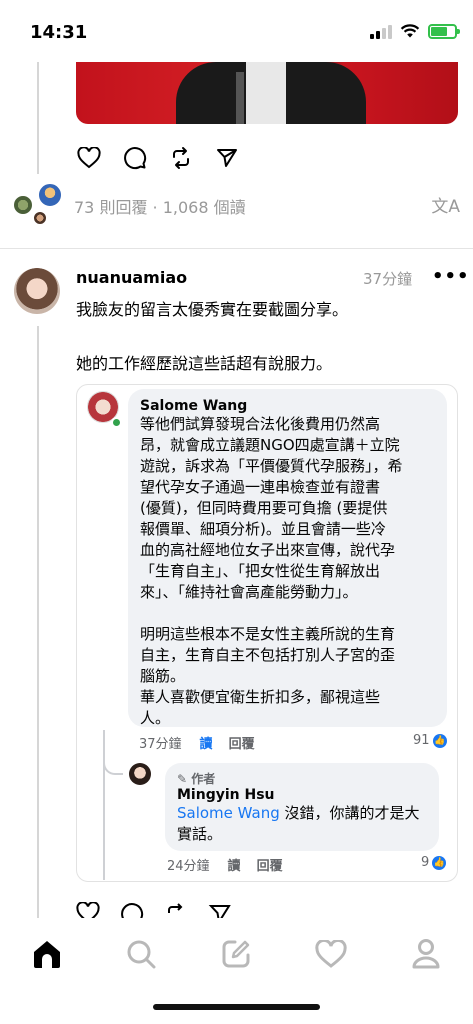 The width and height of the screenshot is (473, 1024). I want to click on profile-icon, so click(426, 954).